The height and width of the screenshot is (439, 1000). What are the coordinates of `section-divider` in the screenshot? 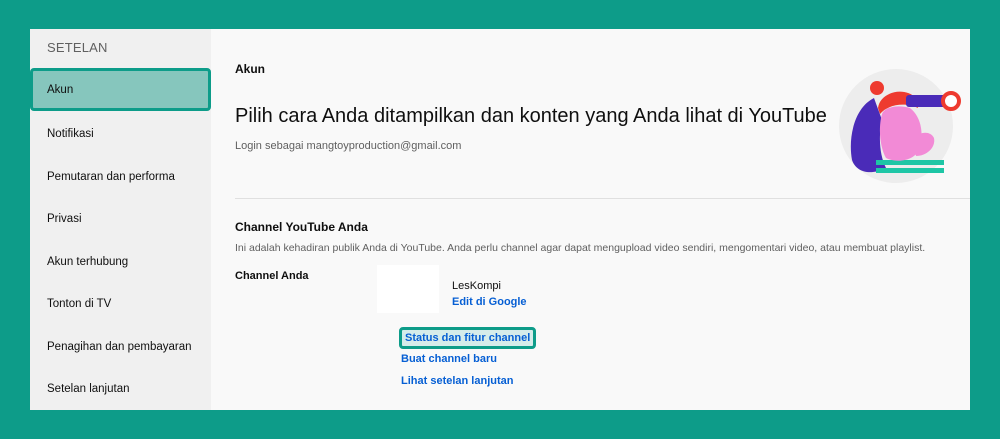 It's located at (602, 198).